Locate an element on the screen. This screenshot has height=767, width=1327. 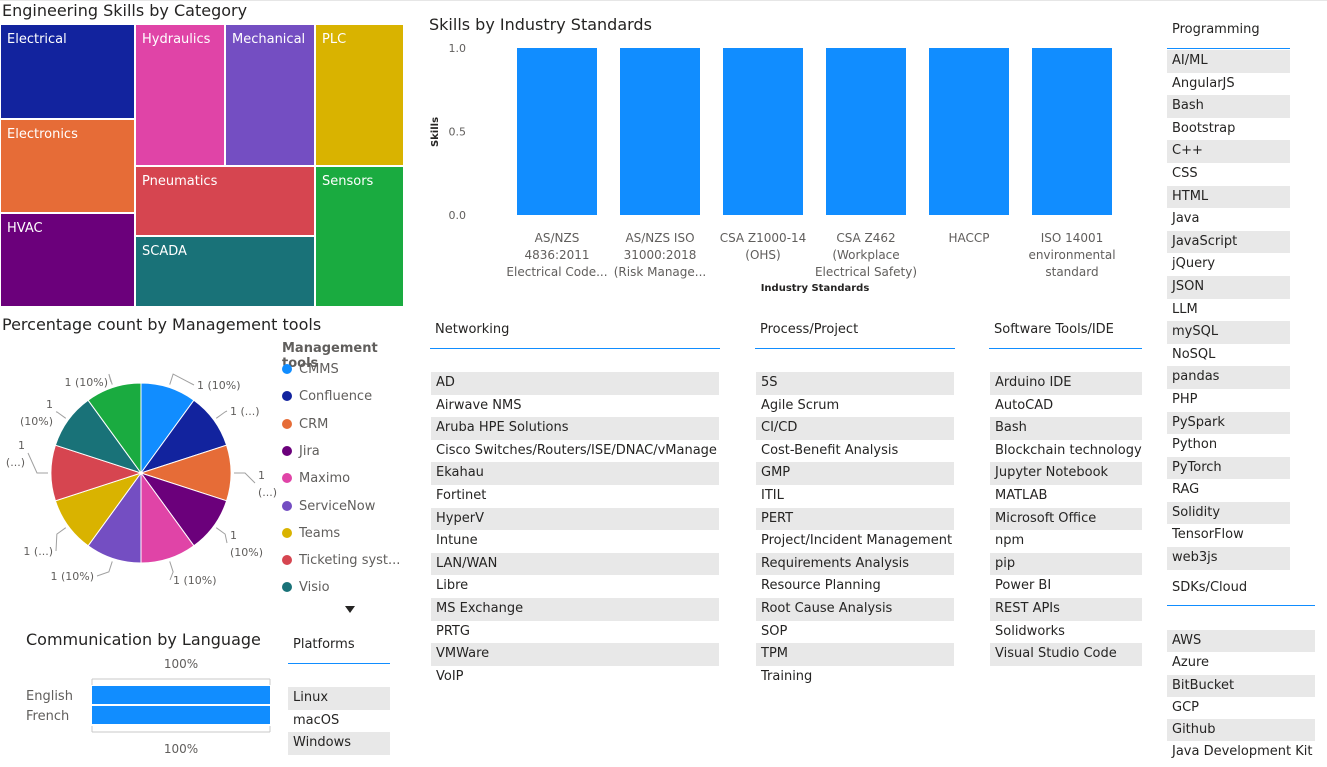
treemap-cell-pneumatics: Pneumatics is located at coordinates (225, 201).